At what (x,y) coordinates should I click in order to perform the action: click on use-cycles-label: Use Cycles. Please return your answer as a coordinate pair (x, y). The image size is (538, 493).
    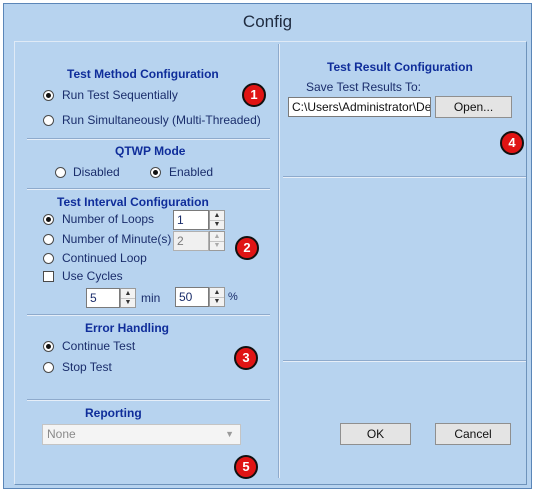
    Looking at the image, I should click on (92, 276).